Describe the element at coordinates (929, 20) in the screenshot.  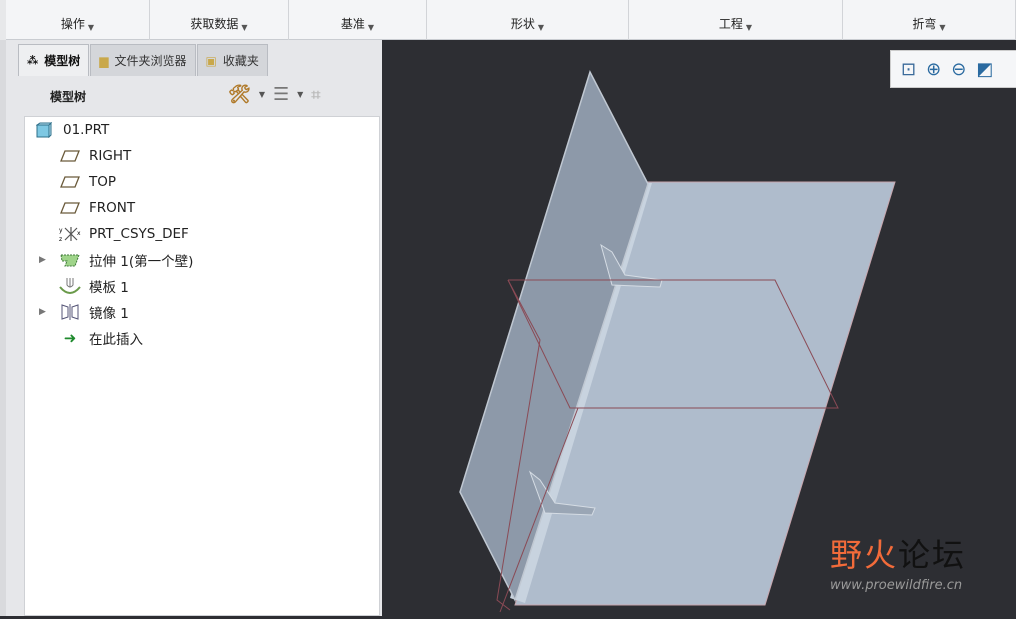
I see `ribbon-group-bend: 折弯 ▼` at that location.